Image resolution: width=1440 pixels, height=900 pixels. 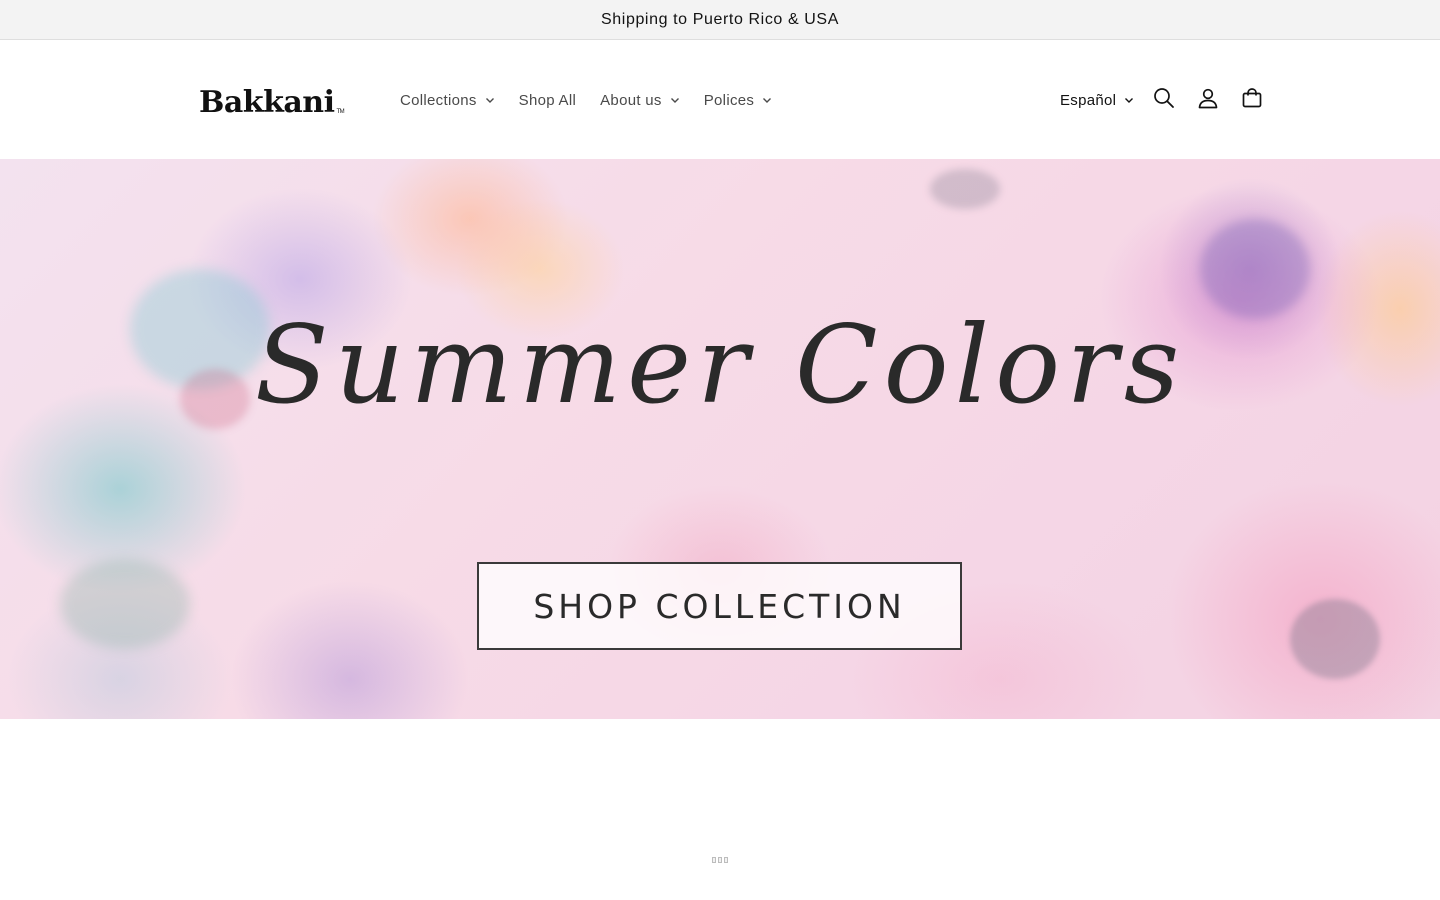 What do you see at coordinates (1088, 100) in the screenshot?
I see `language-label: Español` at bounding box center [1088, 100].